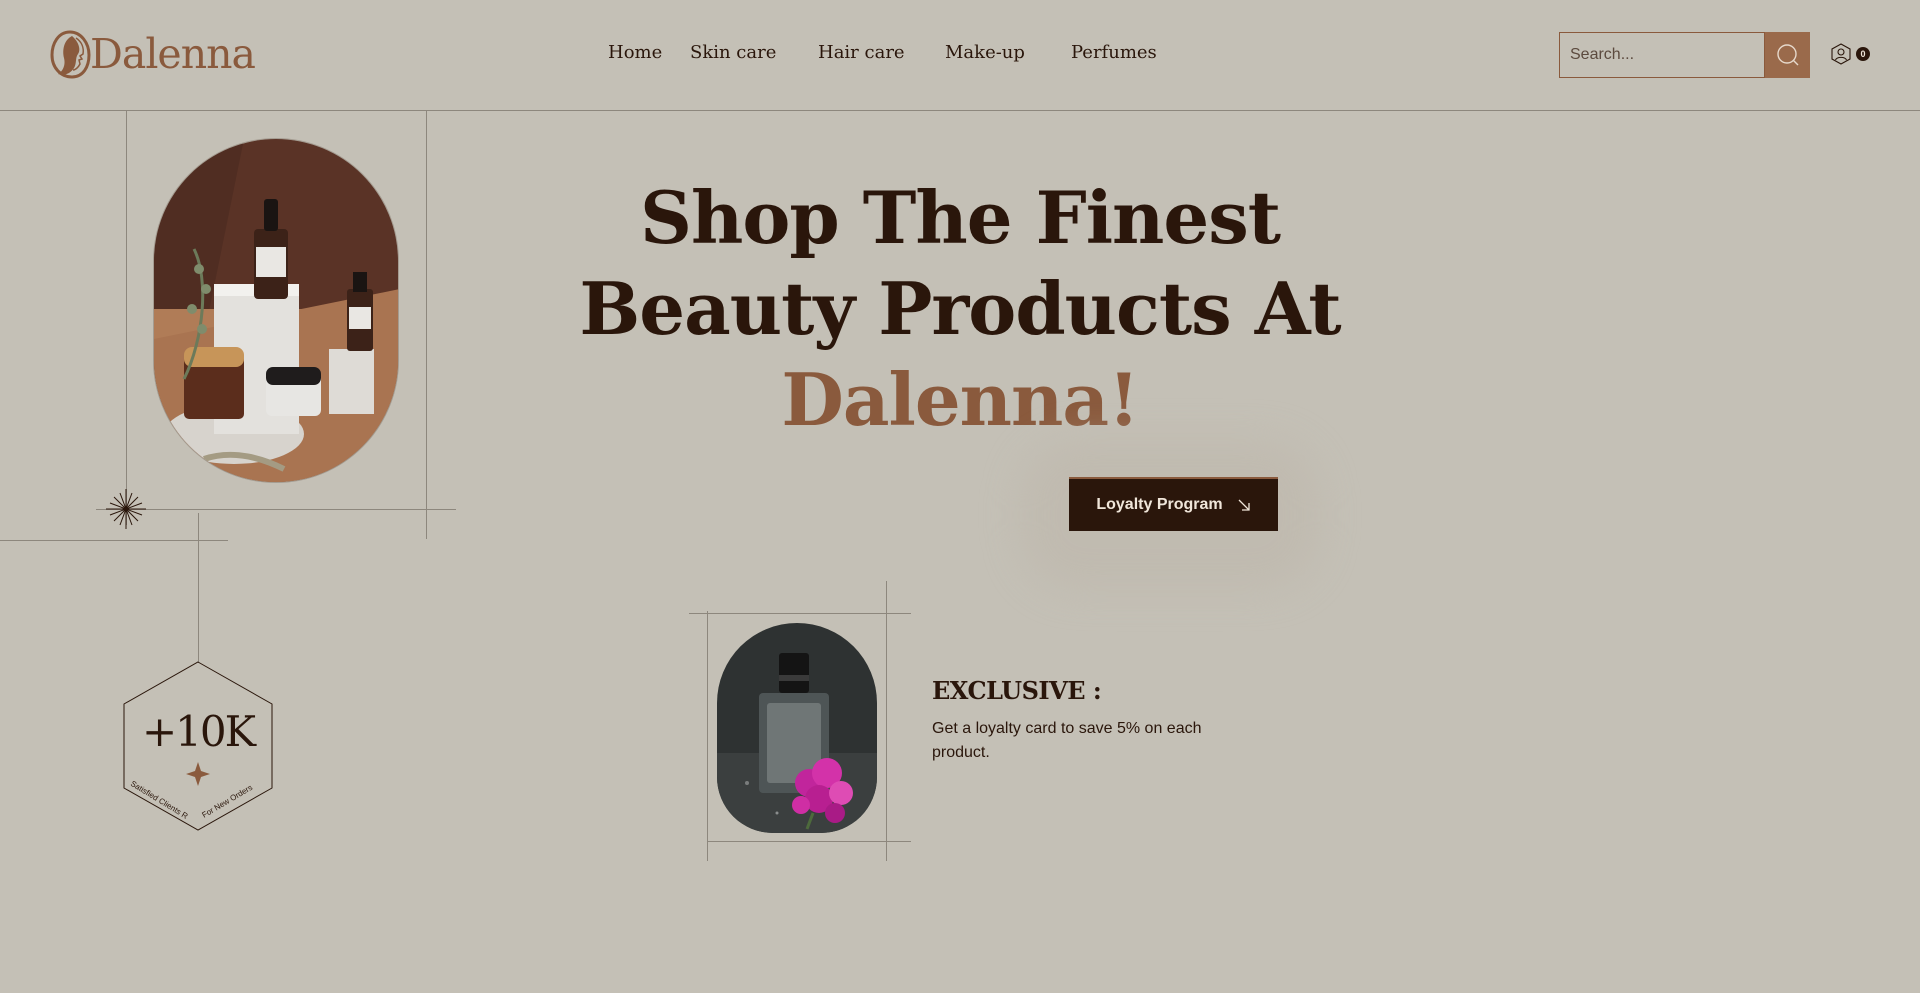 The width and height of the screenshot is (1920, 993). What do you see at coordinates (861, 52) in the screenshot?
I see `nav-item-hair-care: Hair care` at bounding box center [861, 52].